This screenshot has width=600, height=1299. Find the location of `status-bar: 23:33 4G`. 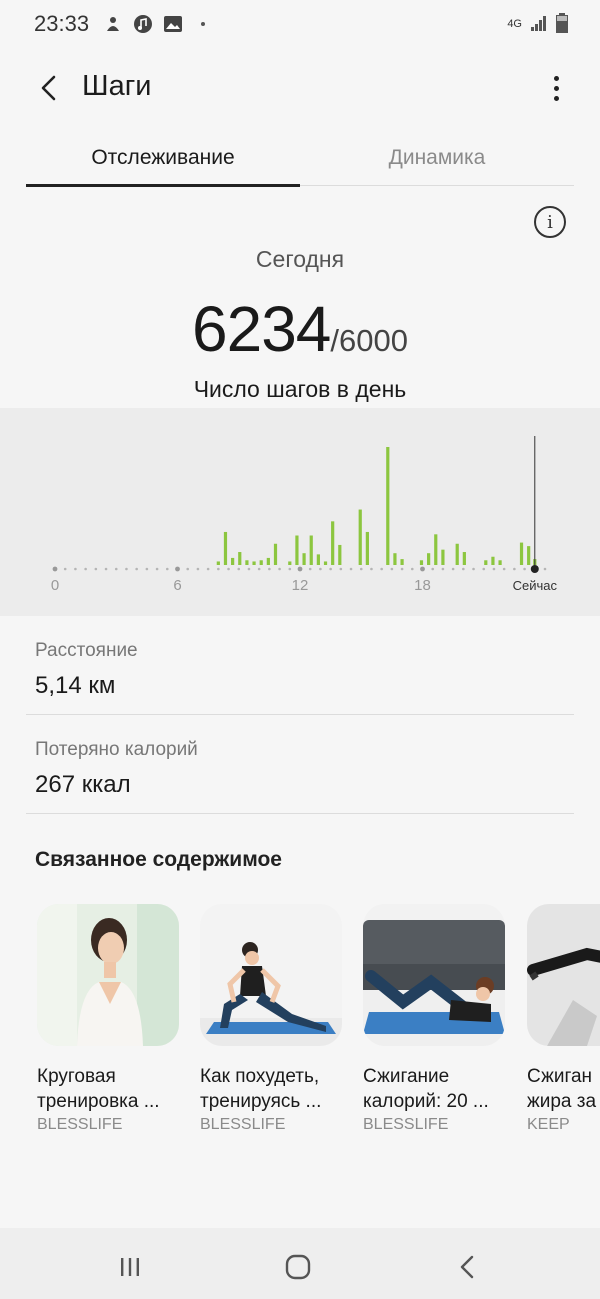

status-bar: 23:33 4G is located at coordinates (300, 24).